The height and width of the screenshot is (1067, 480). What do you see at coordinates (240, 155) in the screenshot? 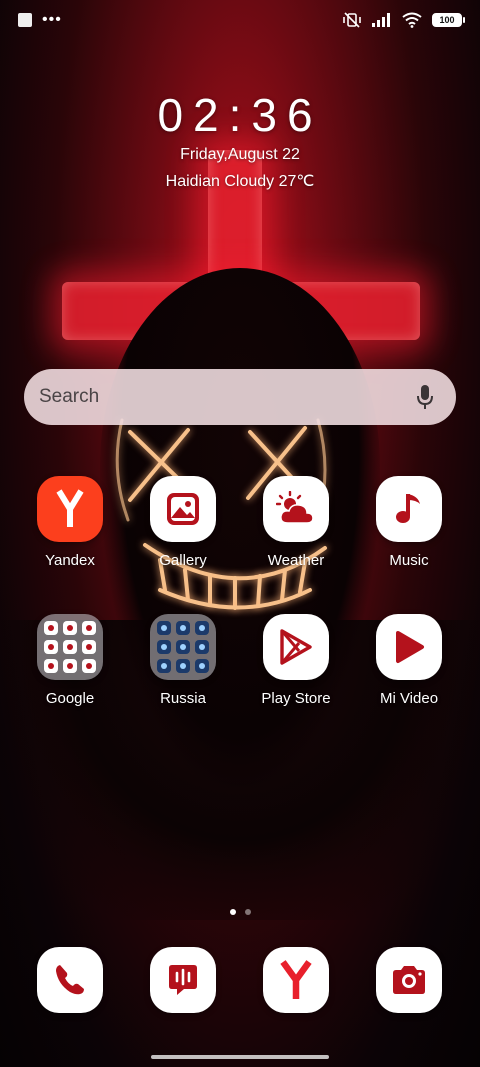
I see `date-text: Friday,August 22` at bounding box center [240, 155].